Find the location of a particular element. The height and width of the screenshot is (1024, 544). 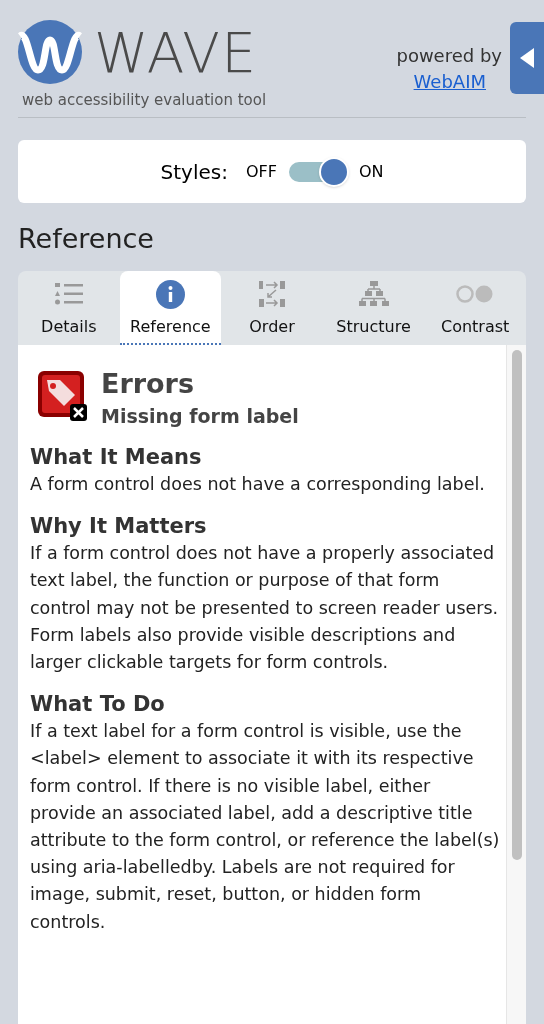

tagline: web accessibility evaluation tool is located at coordinates (144, 100).